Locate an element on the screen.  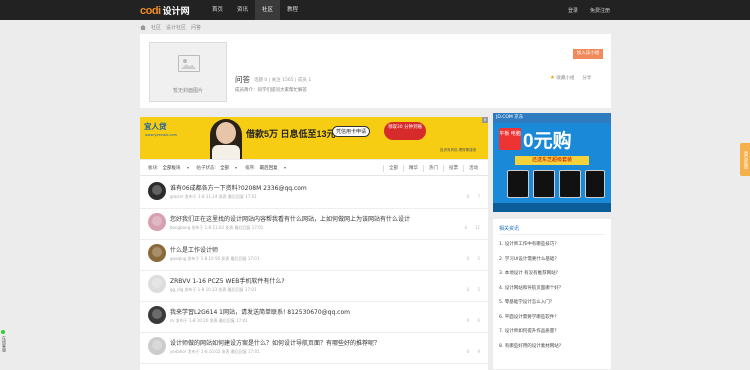
list-item: 7. 设计师如何提升作品质量？ is located at coordinates (531, 332).